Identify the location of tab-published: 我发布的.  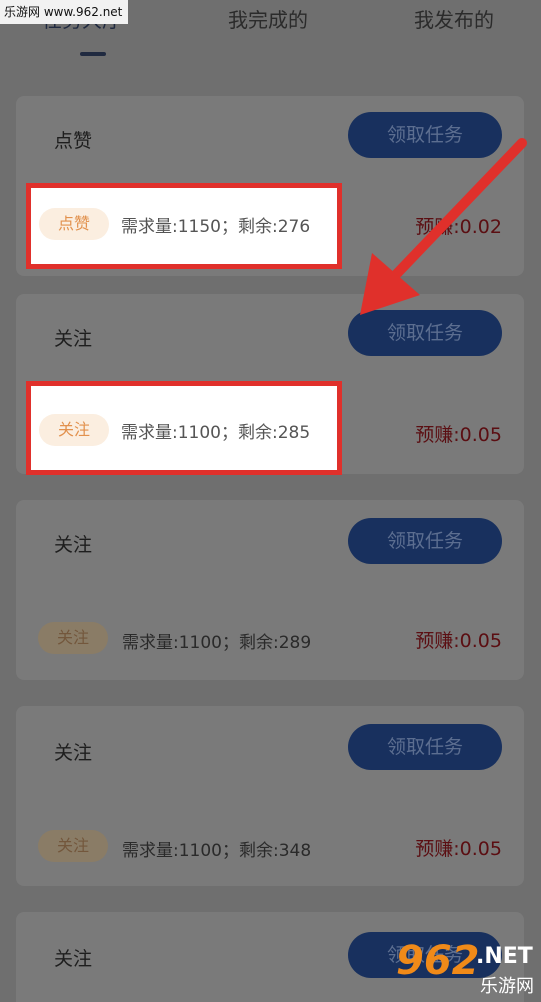
(454, 18).